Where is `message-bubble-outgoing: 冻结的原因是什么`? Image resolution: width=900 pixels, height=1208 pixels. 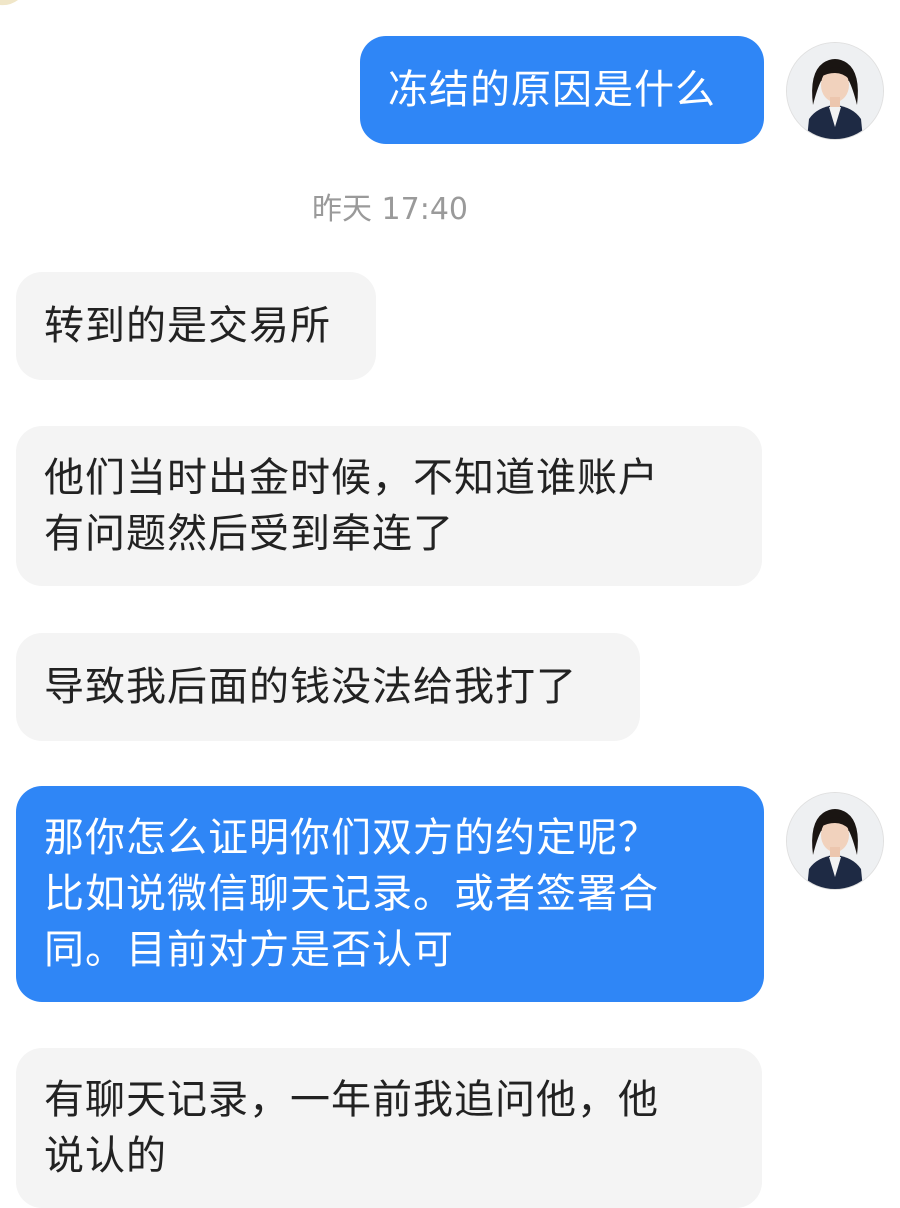 message-bubble-outgoing: 冻结的原因是什么 is located at coordinates (562, 90).